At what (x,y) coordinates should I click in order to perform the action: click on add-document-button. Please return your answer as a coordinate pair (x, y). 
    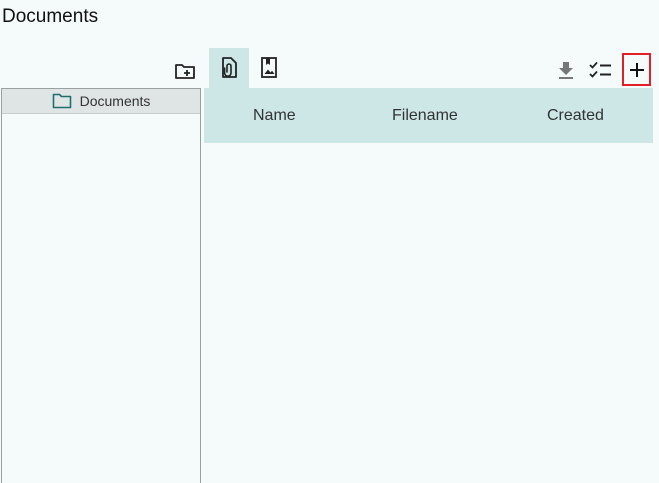
    Looking at the image, I should click on (636, 69).